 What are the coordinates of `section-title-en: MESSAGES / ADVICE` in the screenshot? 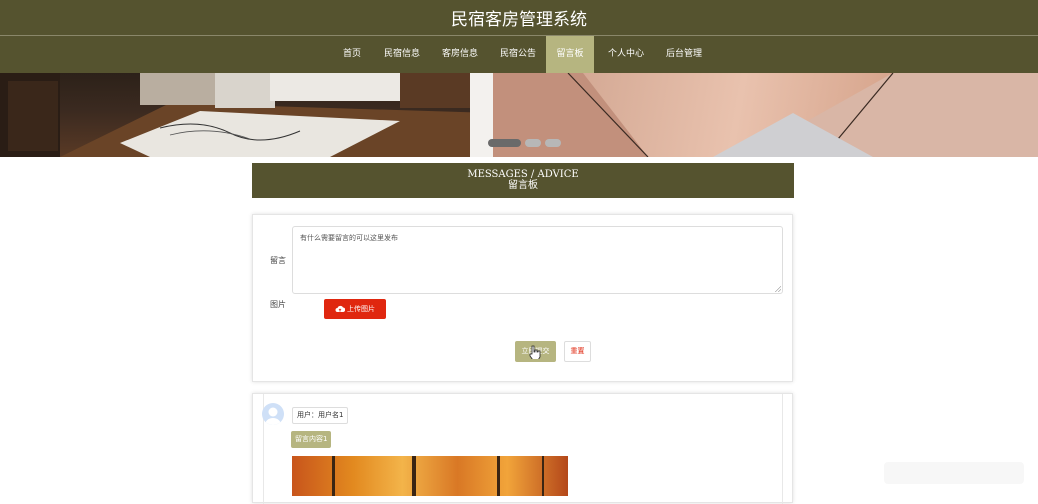 It's located at (523, 174).